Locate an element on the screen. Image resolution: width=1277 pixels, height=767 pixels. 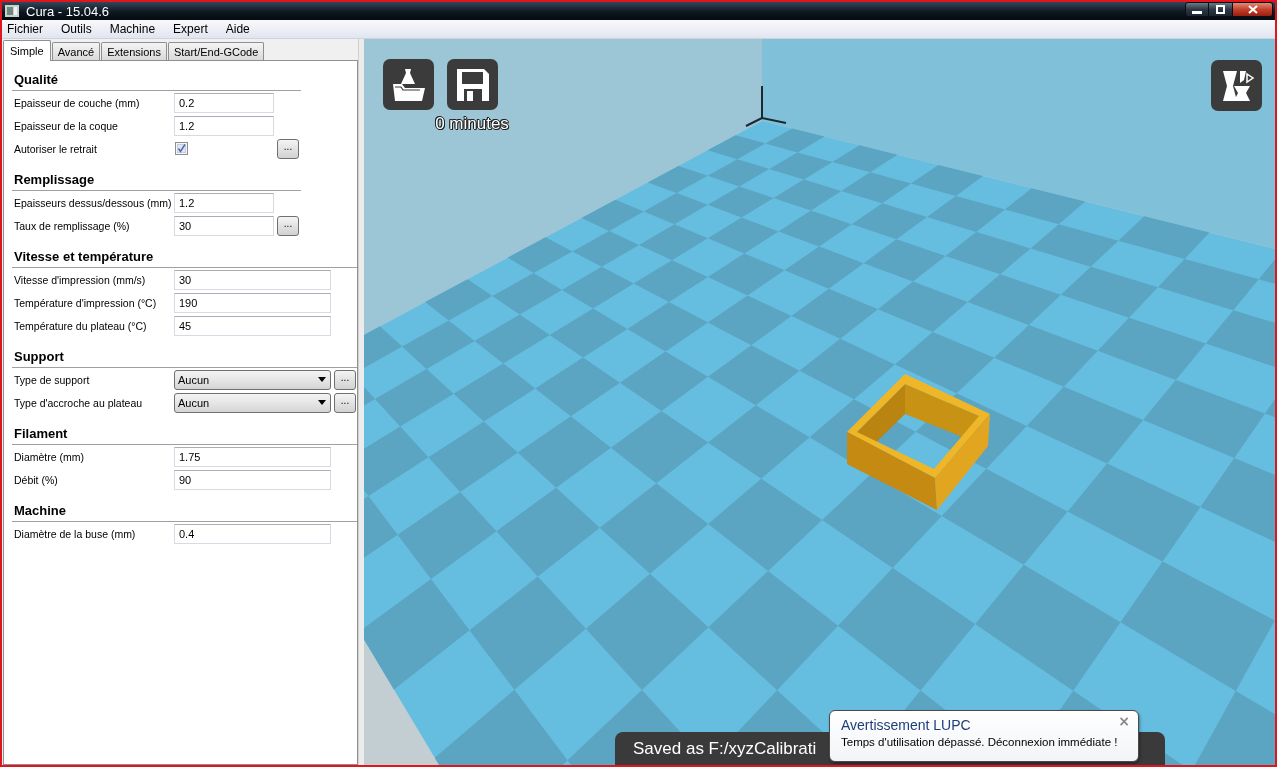
text-field: 0.2 is located at coordinates (224, 102).